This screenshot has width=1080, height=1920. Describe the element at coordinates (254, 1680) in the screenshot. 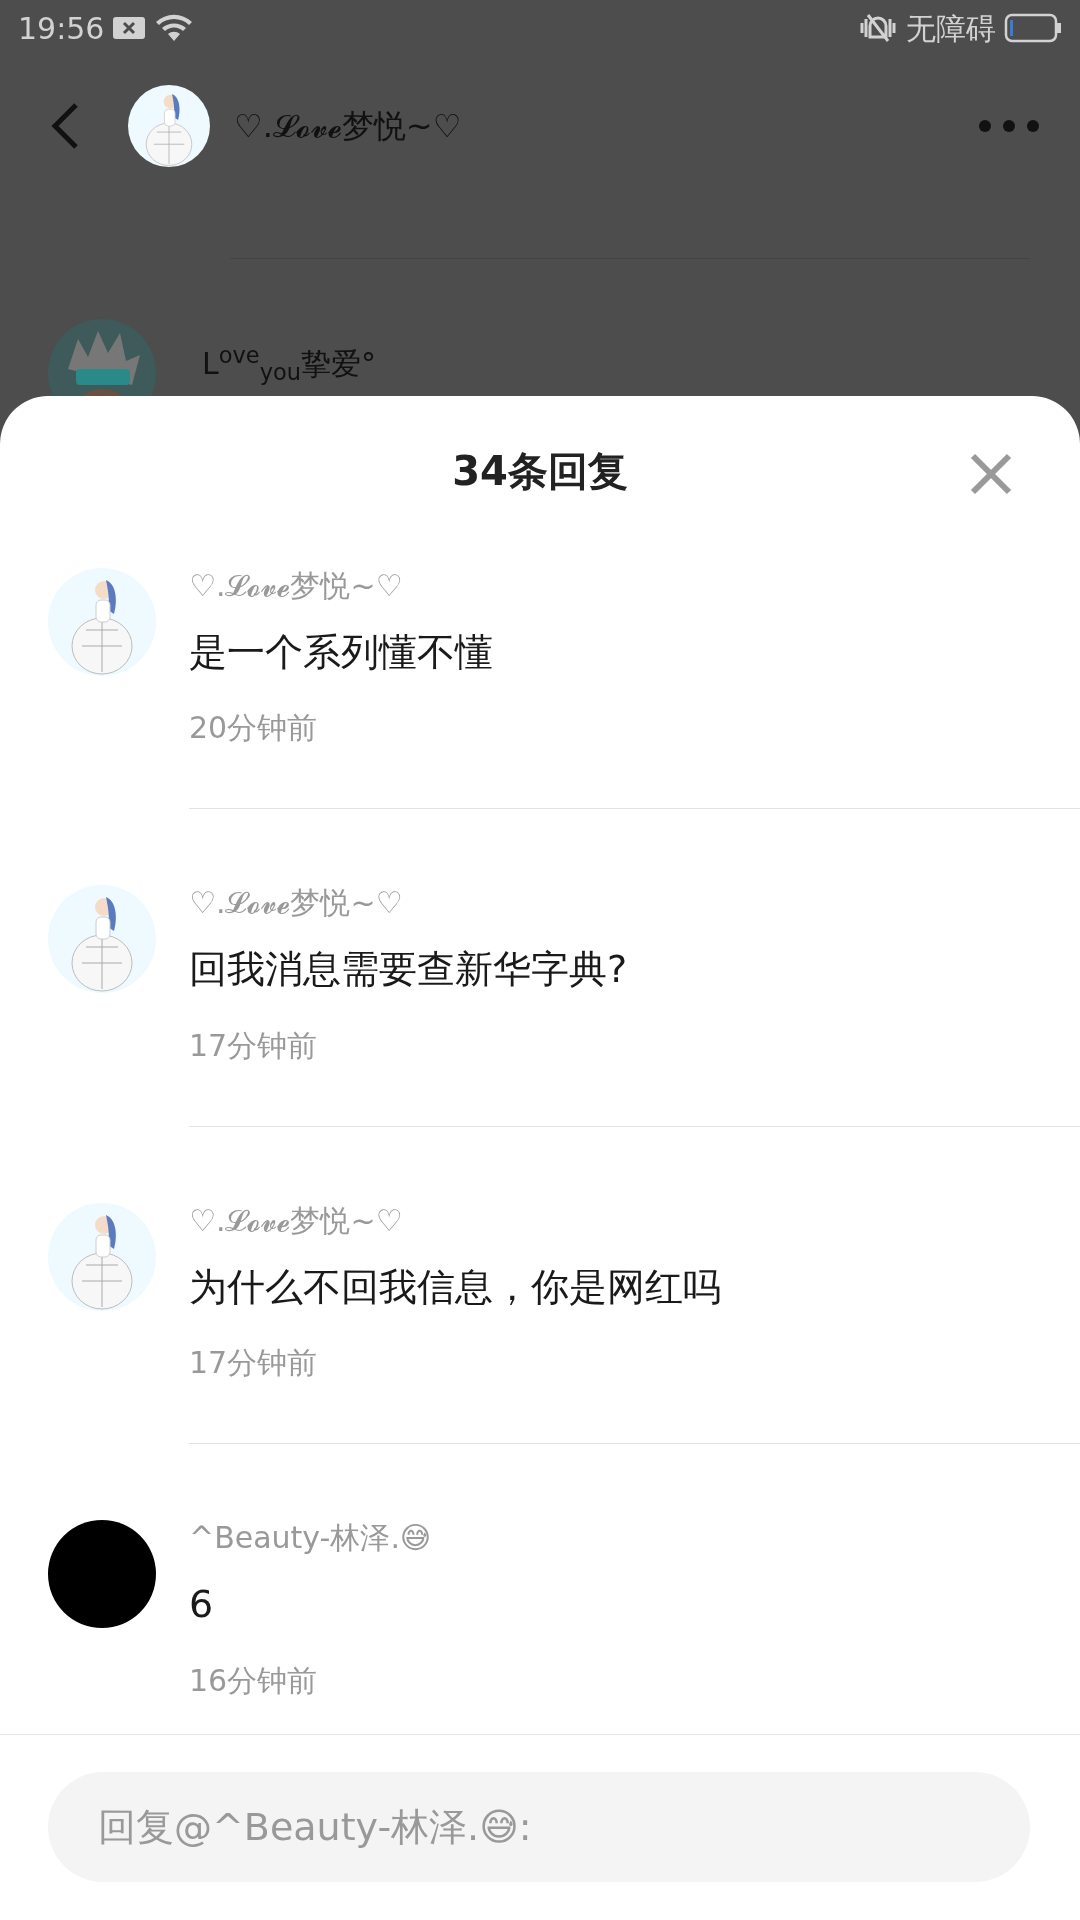

I see `reply-time: 16分钟前` at that location.